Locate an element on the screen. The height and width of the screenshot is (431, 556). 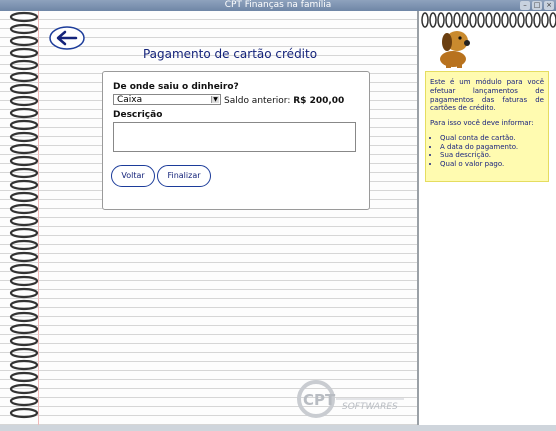
page-title: Pagamento de cartão crédito is located at coordinates (230, 54).